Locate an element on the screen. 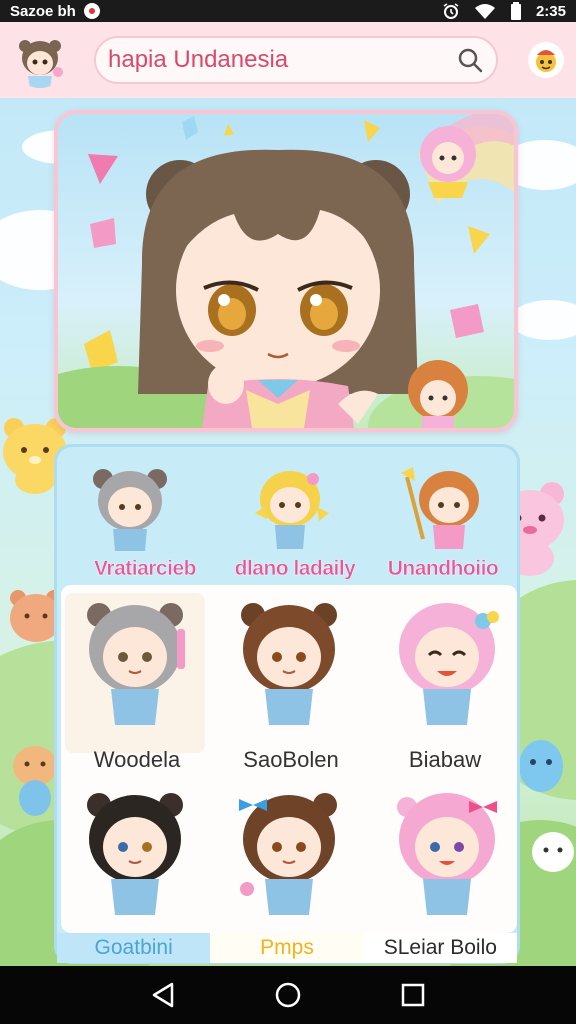  mascot-icon is located at coordinates (546, 61).